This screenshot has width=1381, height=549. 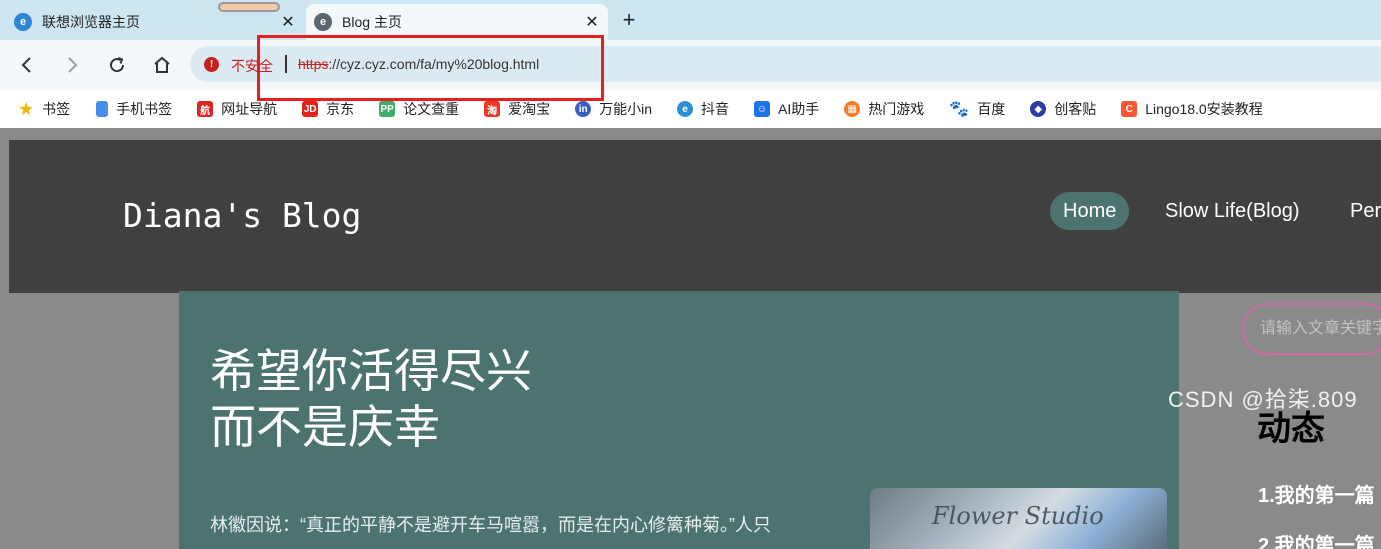 I want to click on bookmark-label: 百度, so click(x=991, y=109).